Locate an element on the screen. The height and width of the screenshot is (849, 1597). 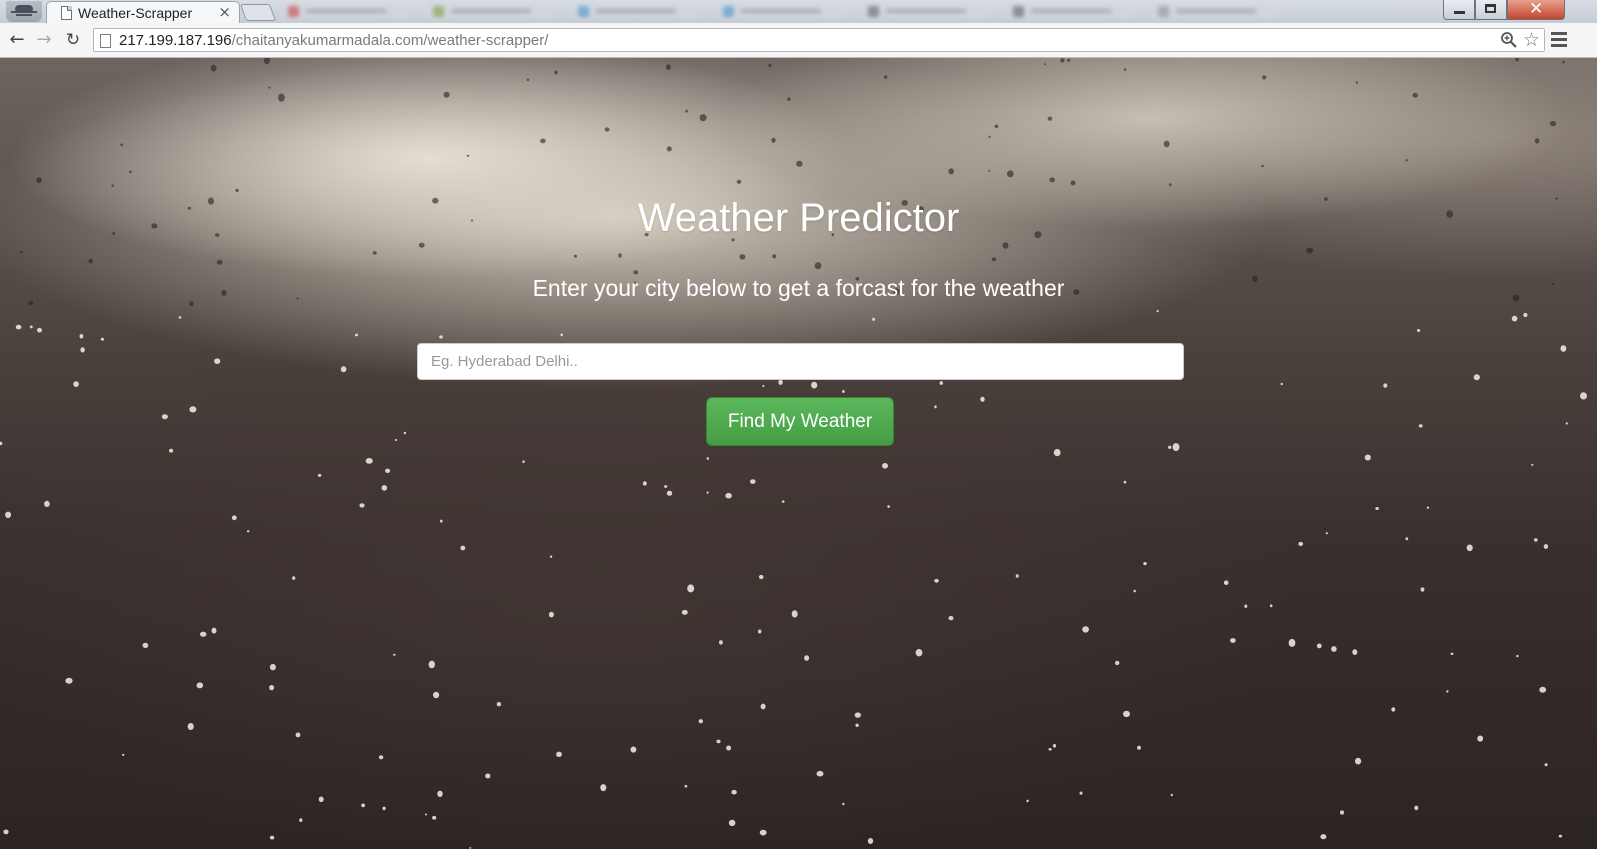
new-tab-button is located at coordinates (258, 12).